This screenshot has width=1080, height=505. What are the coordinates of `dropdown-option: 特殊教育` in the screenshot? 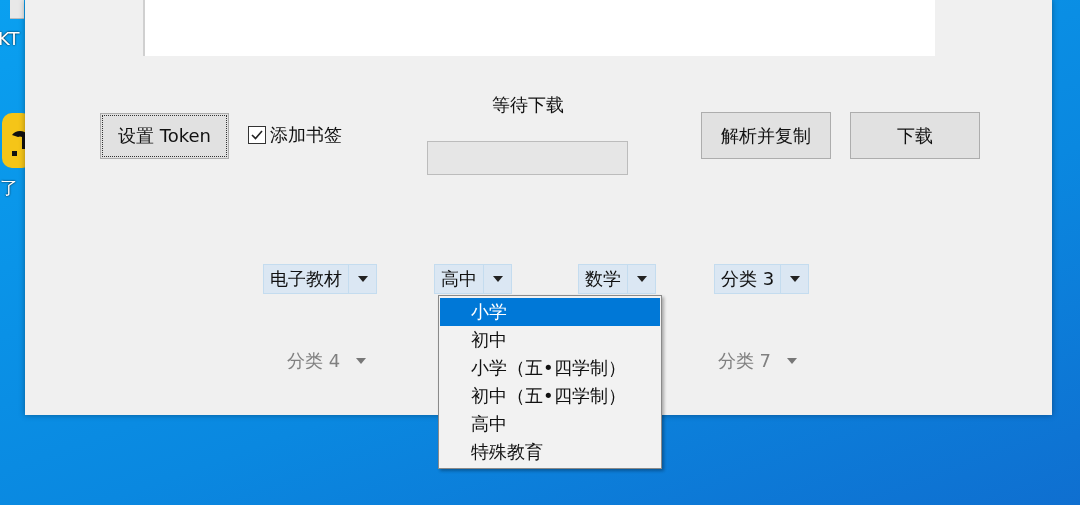 It's located at (550, 452).